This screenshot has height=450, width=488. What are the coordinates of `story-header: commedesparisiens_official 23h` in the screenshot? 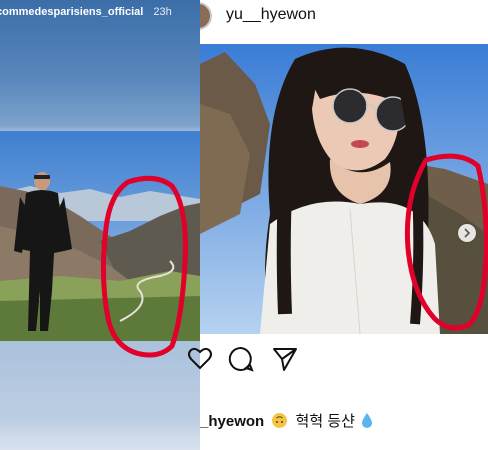 It's located at (86, 12).